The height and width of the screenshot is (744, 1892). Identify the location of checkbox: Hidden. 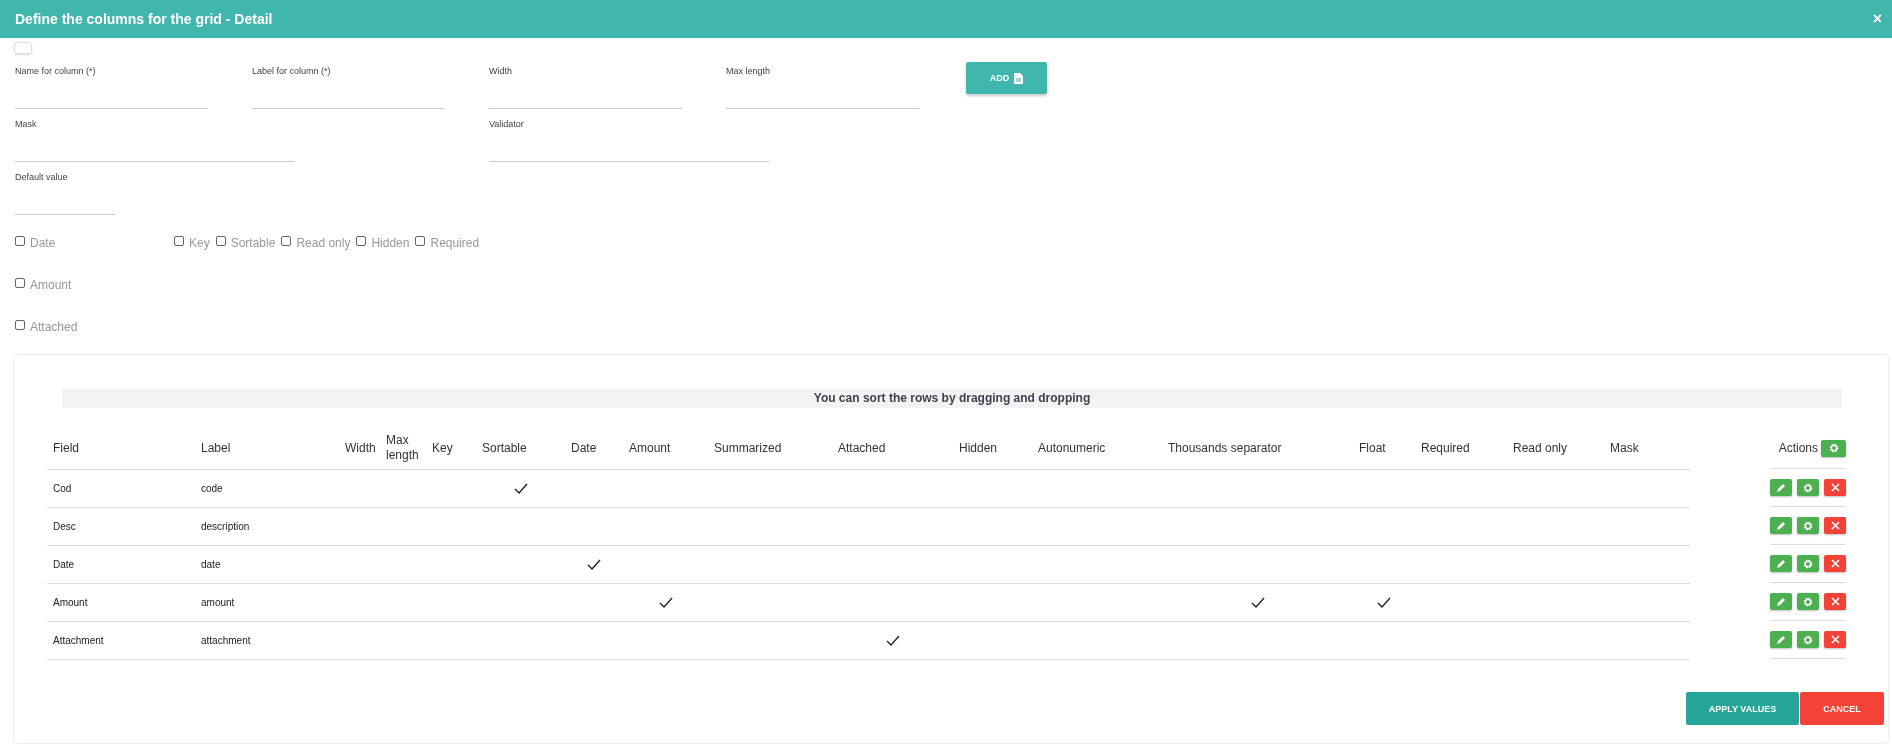
(383, 243).